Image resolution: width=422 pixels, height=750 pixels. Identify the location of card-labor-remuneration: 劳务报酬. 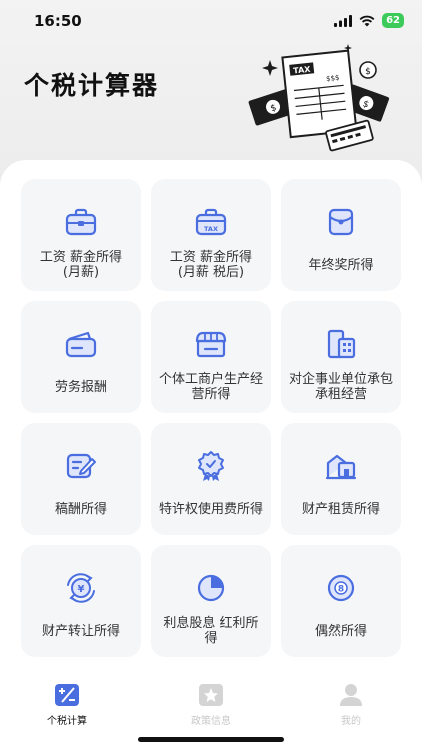
(81, 357).